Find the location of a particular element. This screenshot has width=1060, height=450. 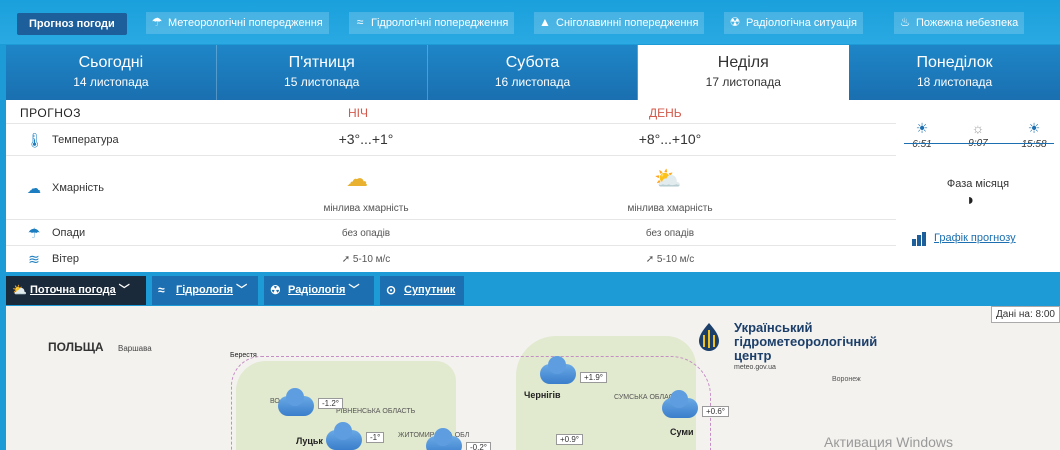

sunrise: ☀ 6:51 is located at coordinates (922, 135).